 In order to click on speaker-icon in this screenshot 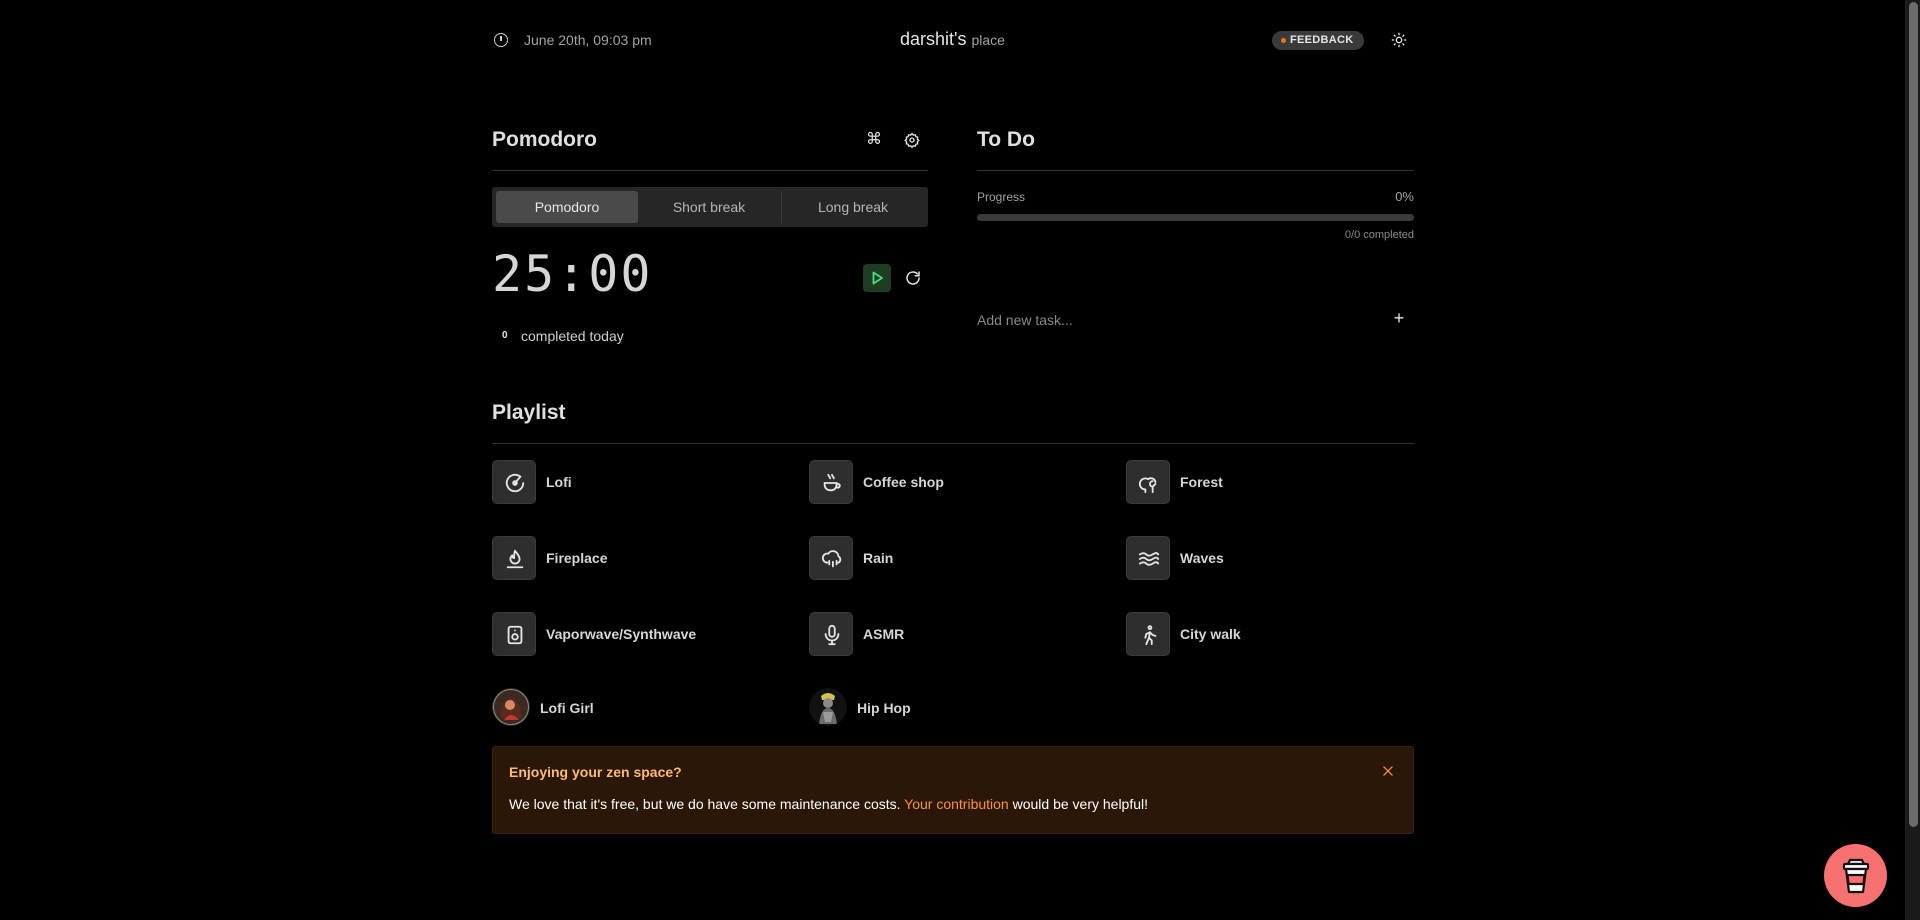, I will do `click(514, 634)`.